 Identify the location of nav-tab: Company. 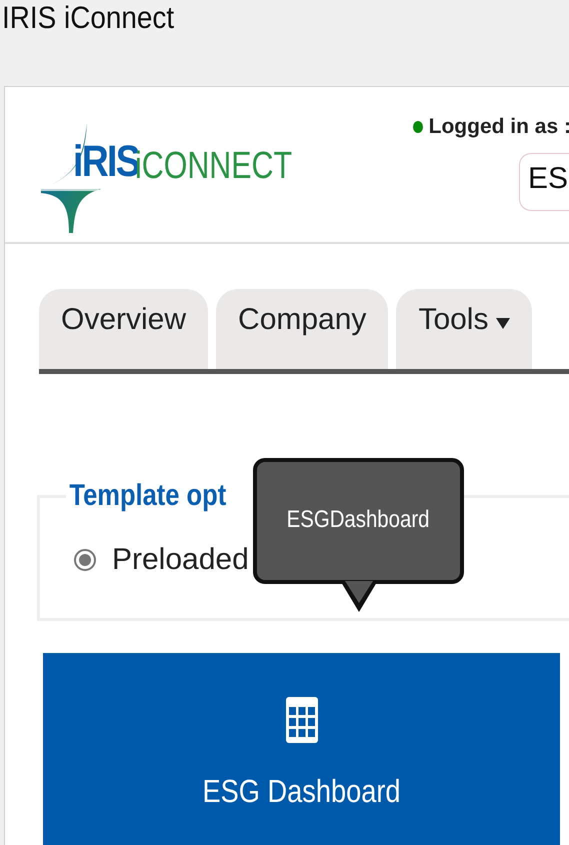
(302, 329).